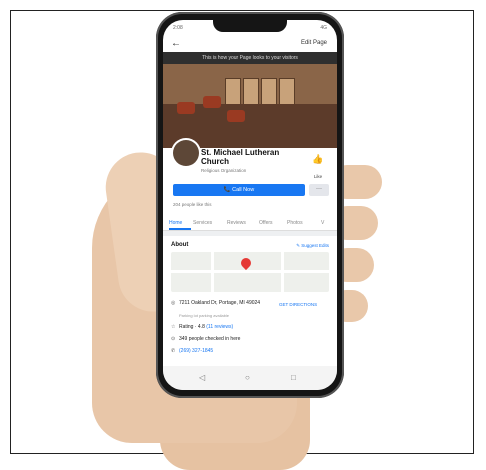 The image size is (486, 470). I want to click on status-signal: 4G, so click(323, 28).